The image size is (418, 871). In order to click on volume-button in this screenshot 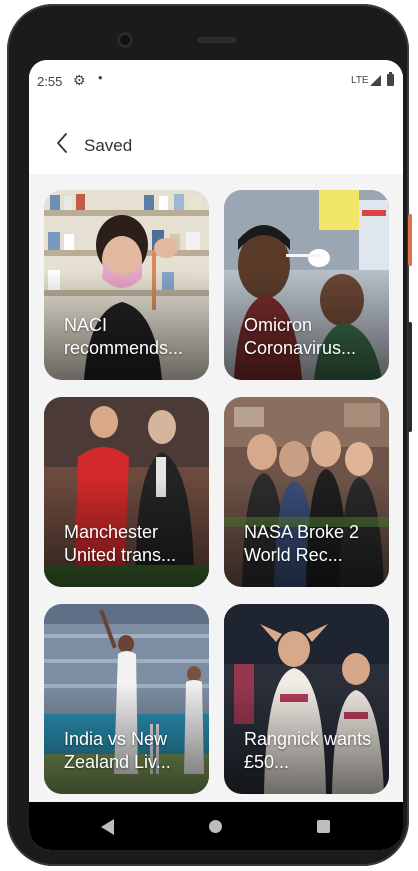, I will do `click(410, 377)`.